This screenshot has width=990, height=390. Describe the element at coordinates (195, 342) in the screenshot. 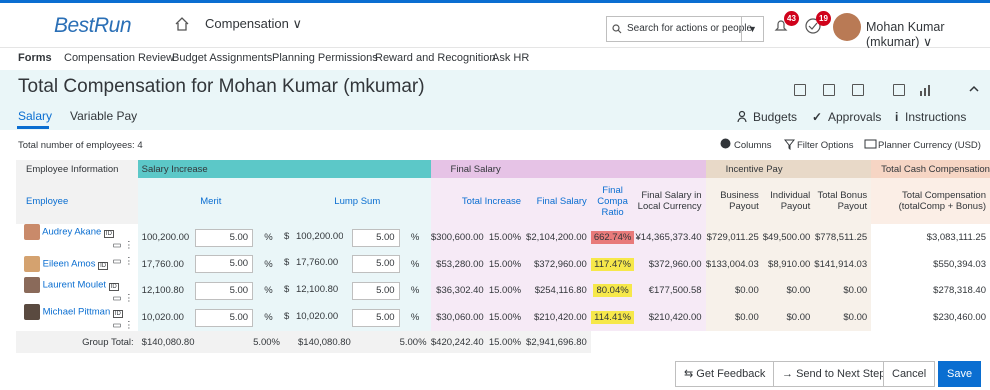

I see `total-merit: $140,080.80` at that location.